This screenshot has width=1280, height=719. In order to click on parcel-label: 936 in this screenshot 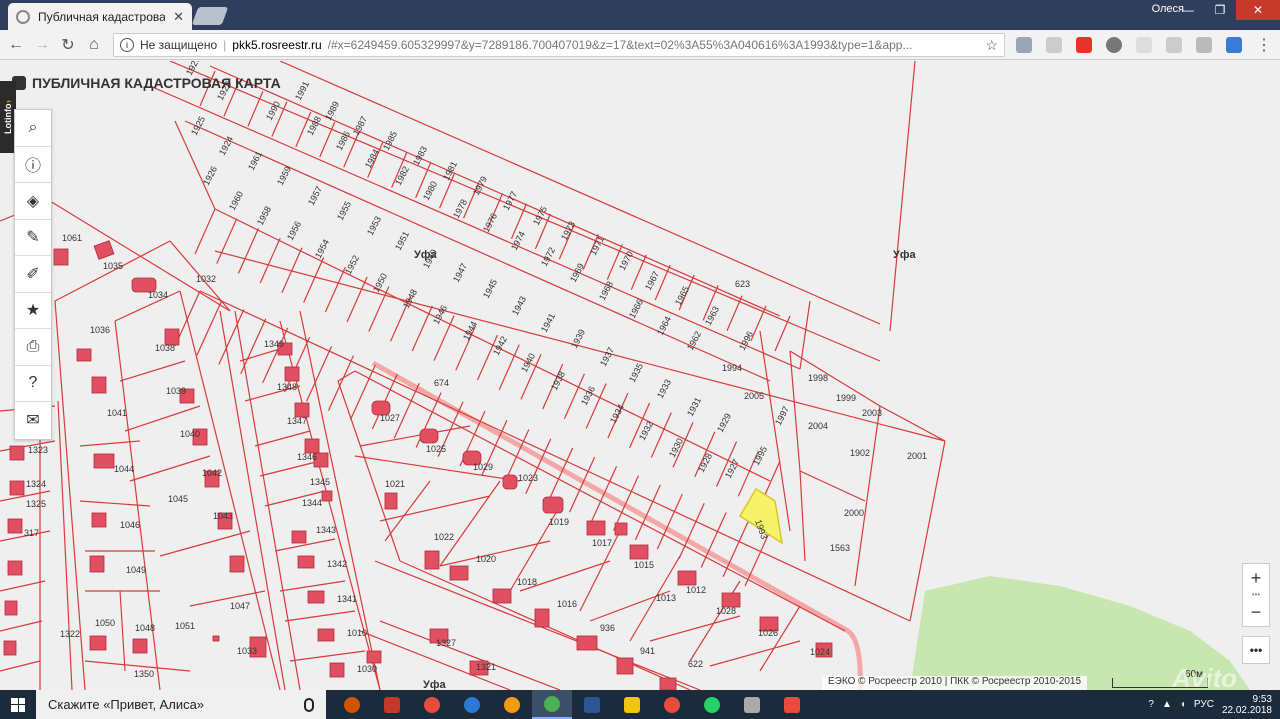, I will do `click(607, 628)`.